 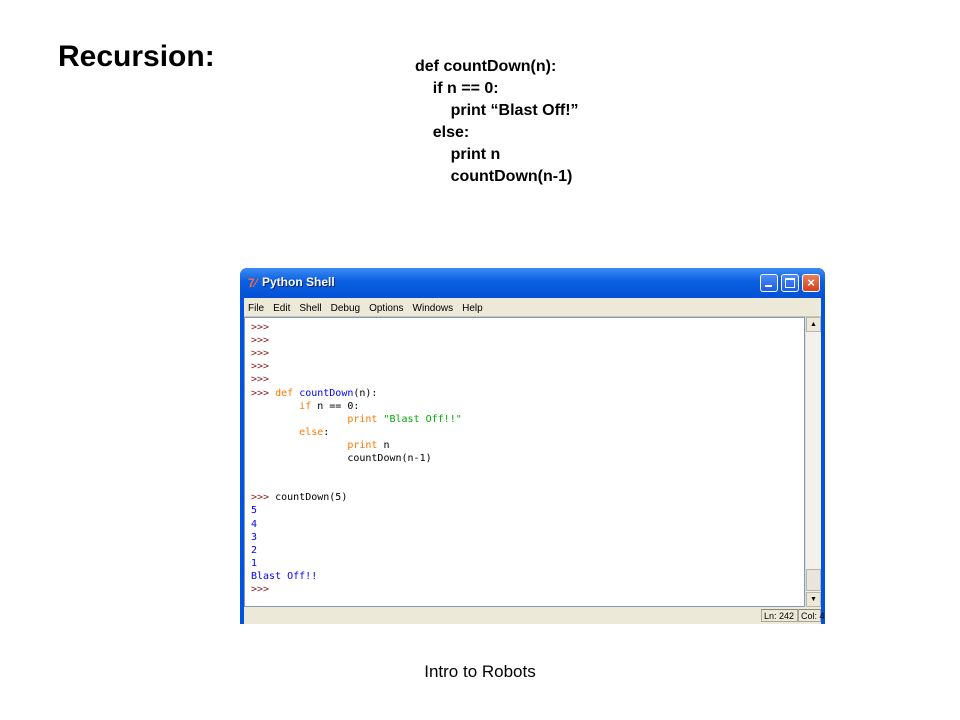 What do you see at coordinates (136, 56) in the screenshot?
I see `slide-title: Recursion:` at bounding box center [136, 56].